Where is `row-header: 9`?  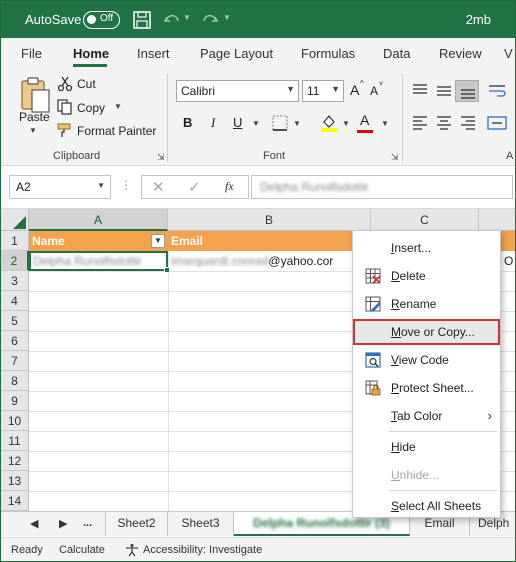
row-header: 9 is located at coordinates (15, 401).